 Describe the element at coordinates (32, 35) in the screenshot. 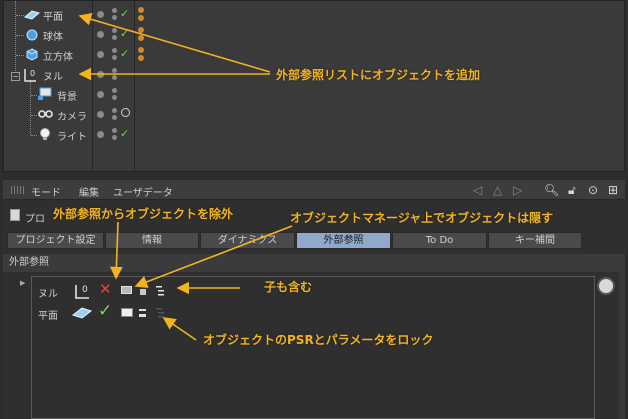

I see `sphere-icon` at that location.